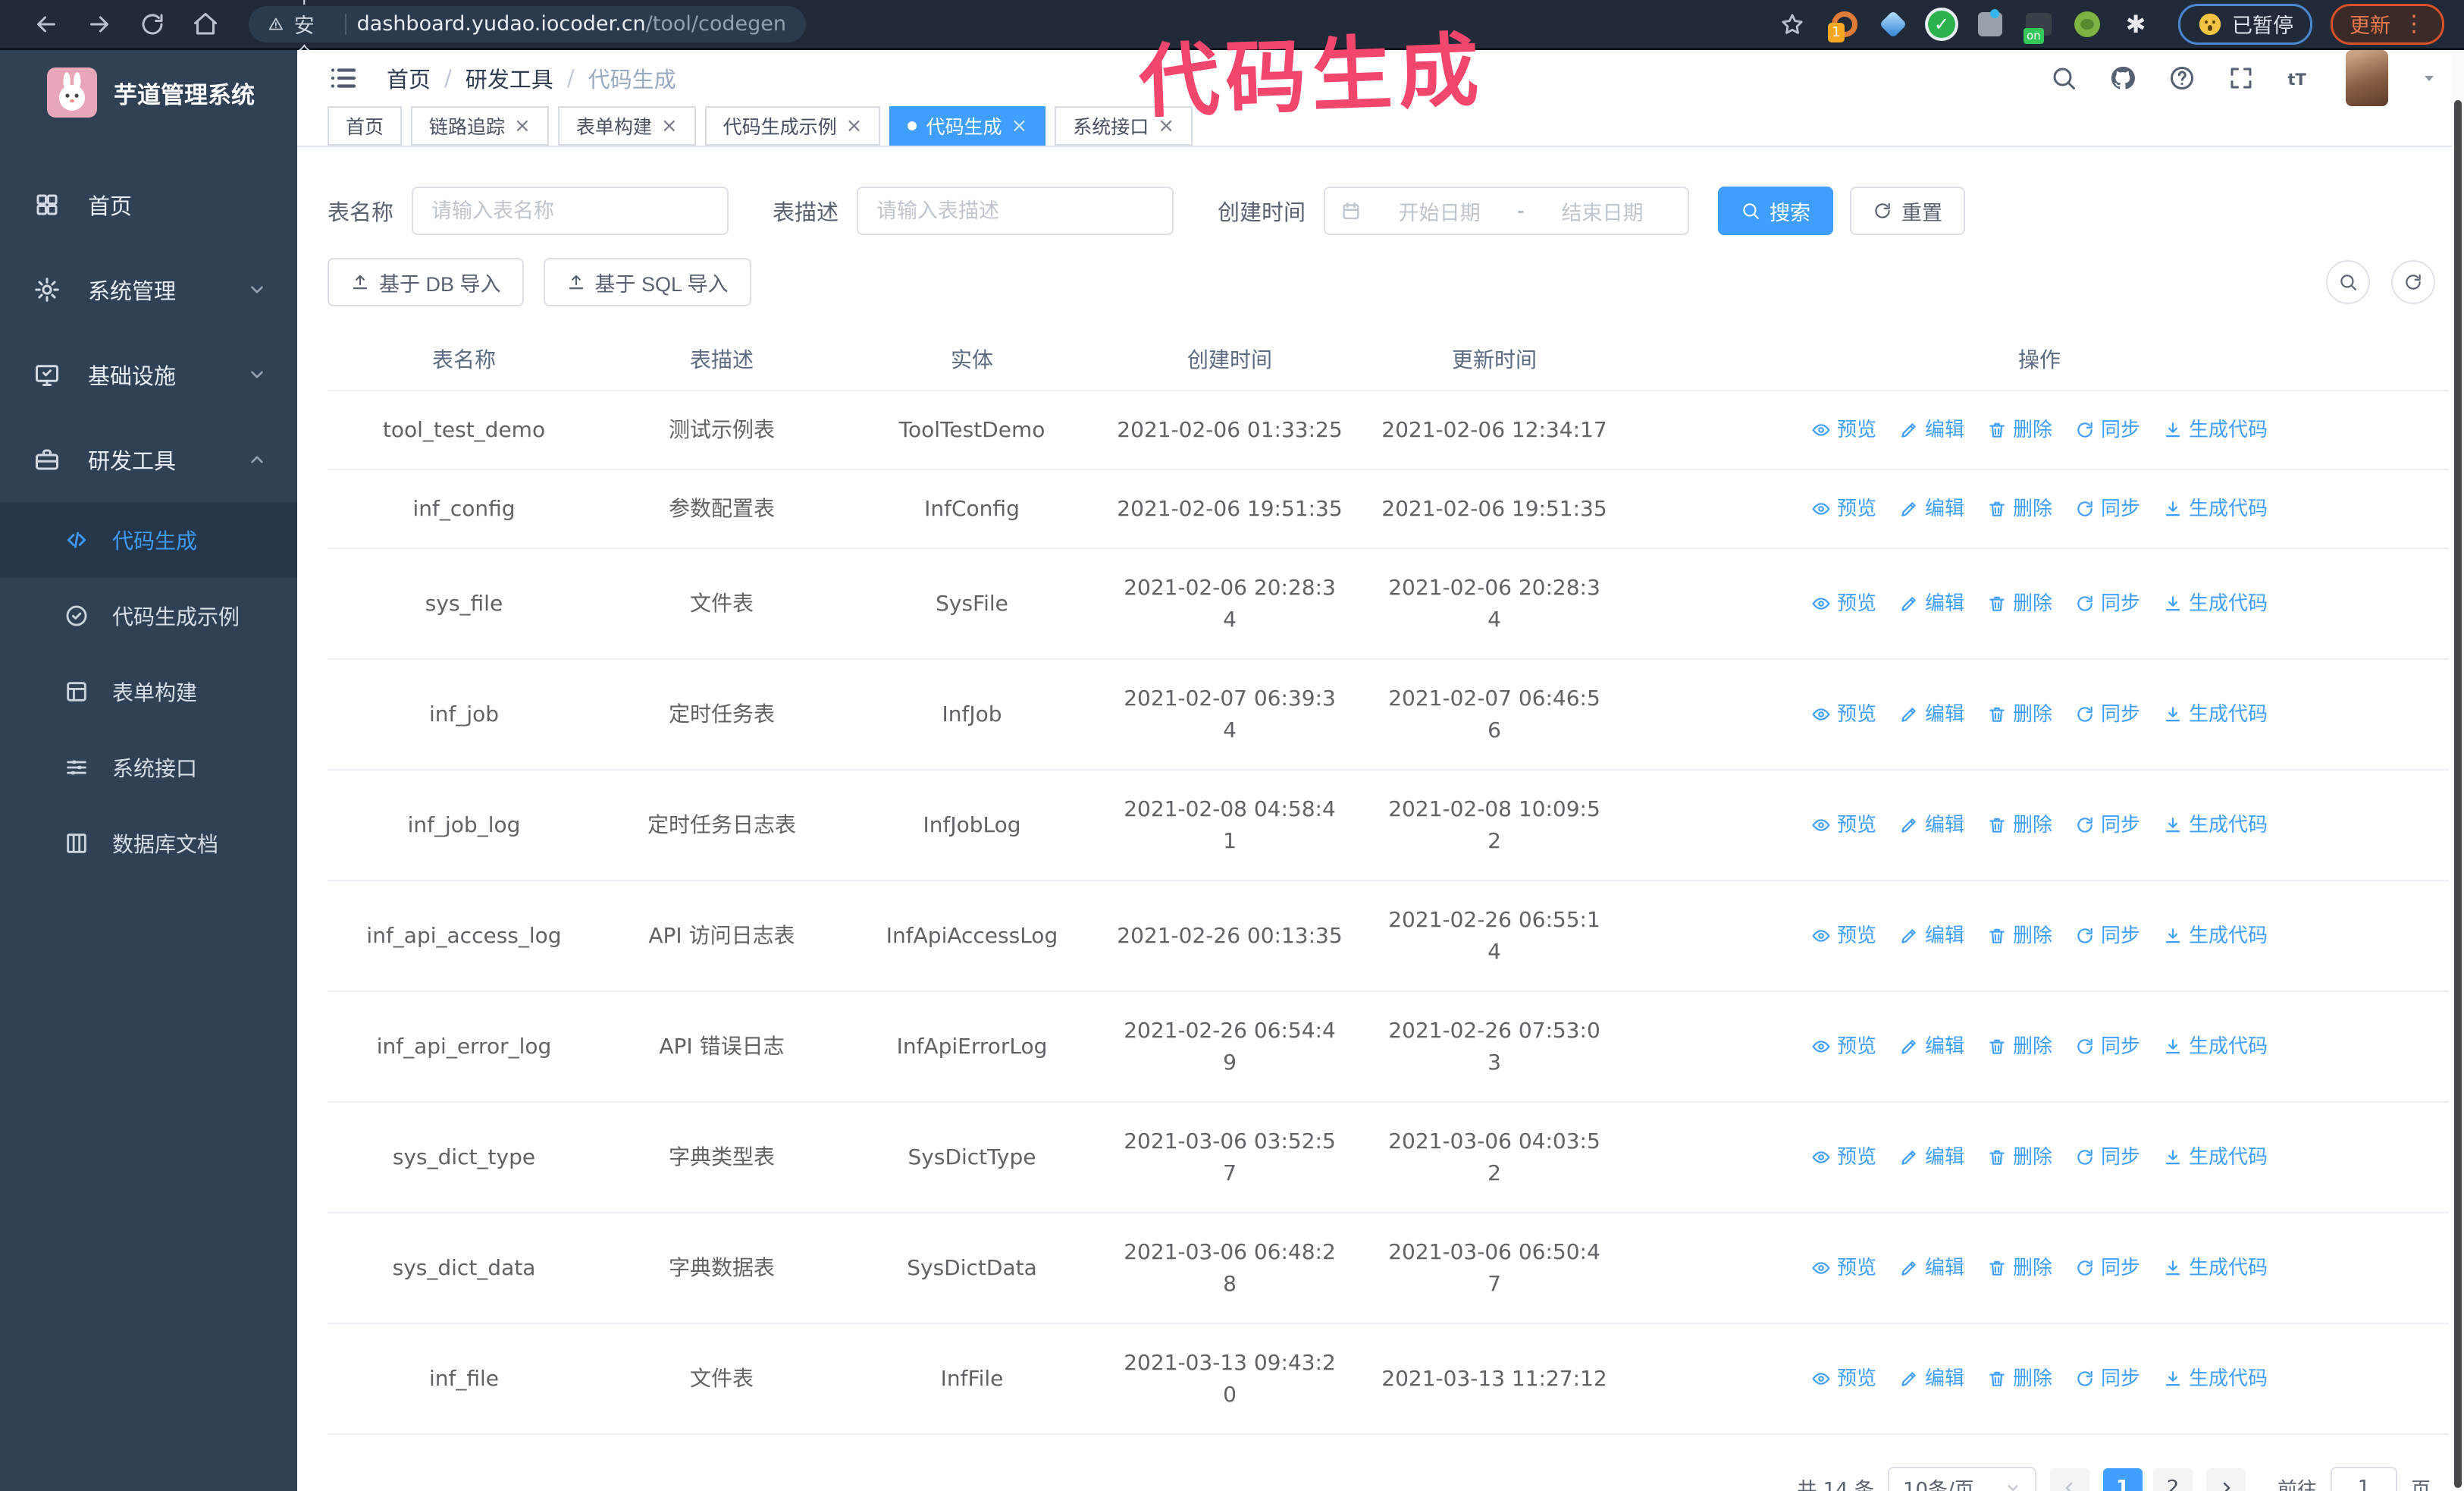  What do you see at coordinates (1124, 126) in the screenshot?
I see `tab-系统接口: 系统接口 ×` at bounding box center [1124, 126].